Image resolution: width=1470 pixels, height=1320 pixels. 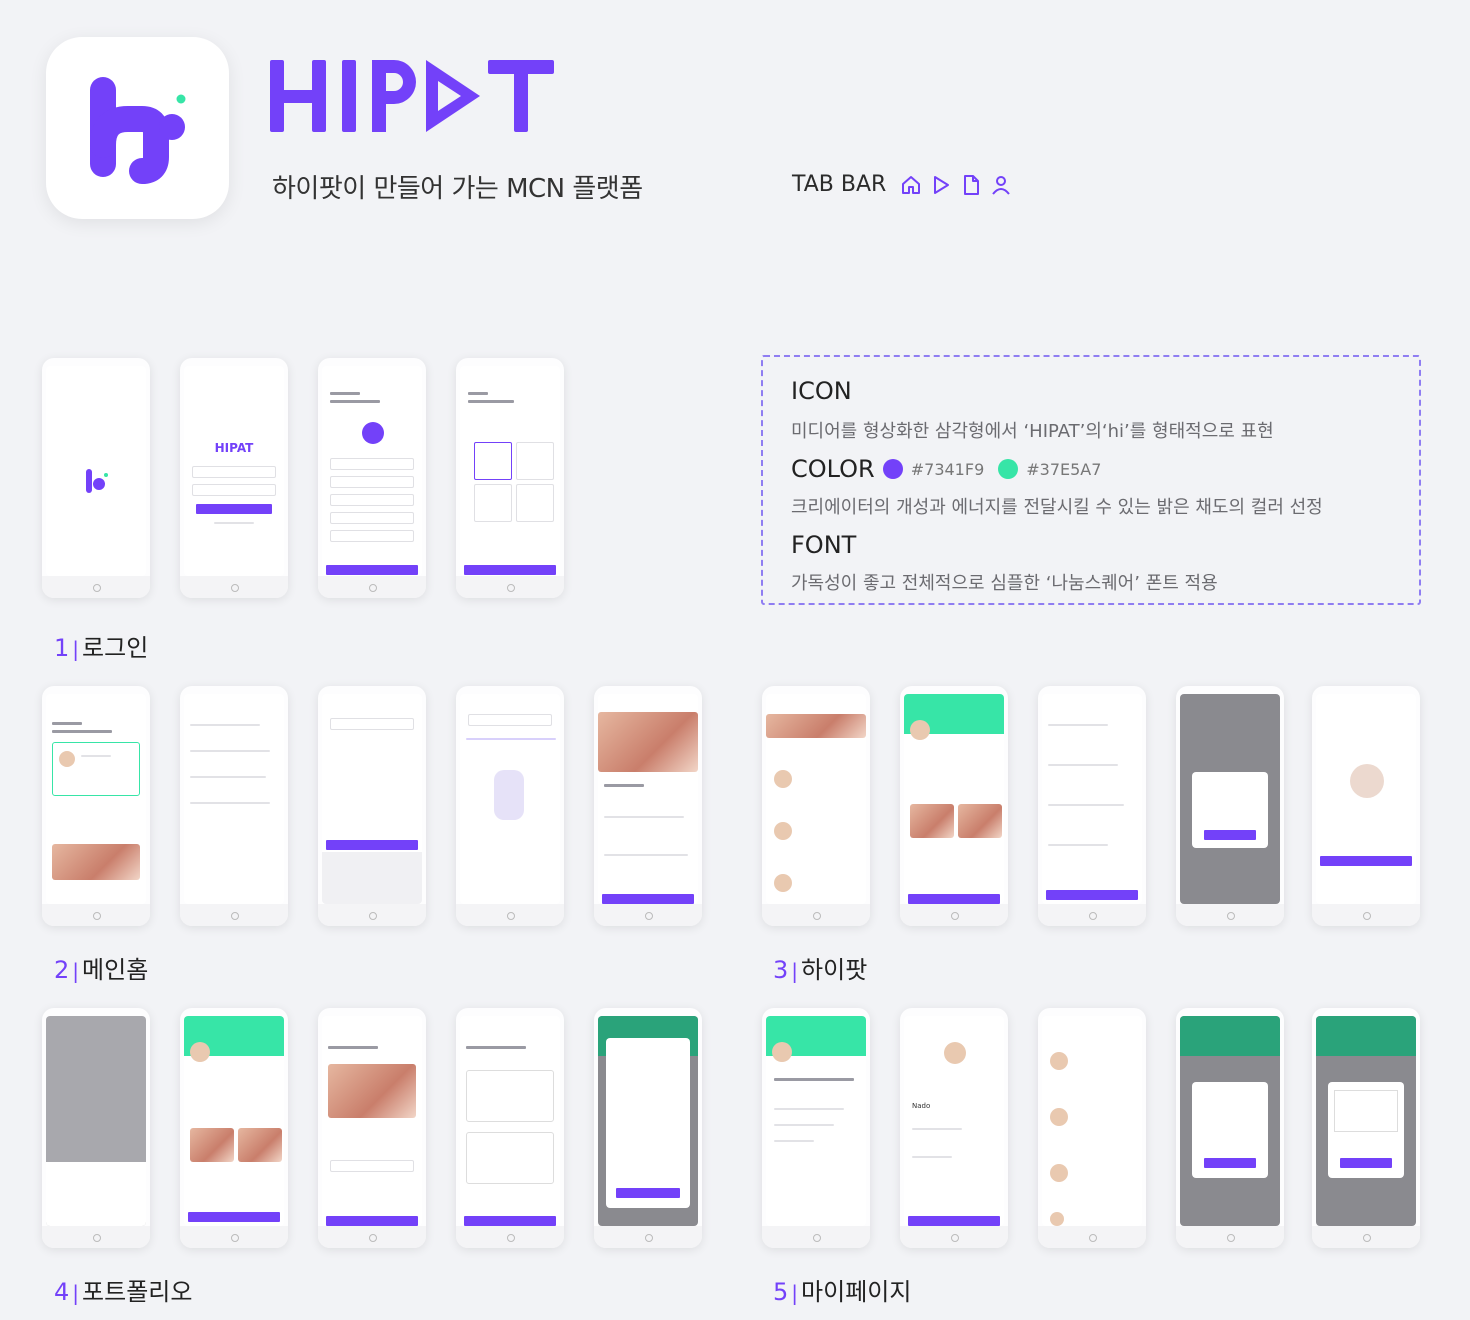 I want to click on screen-signup-profile, so click(x=372, y=478).